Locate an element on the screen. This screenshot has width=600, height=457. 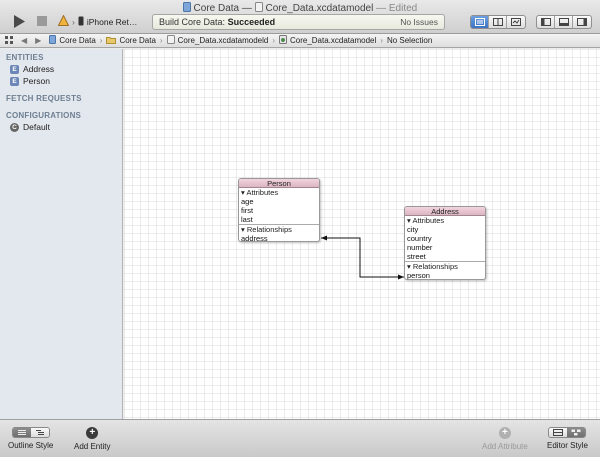
model-bundle-icon is located at coordinates (170, 40).